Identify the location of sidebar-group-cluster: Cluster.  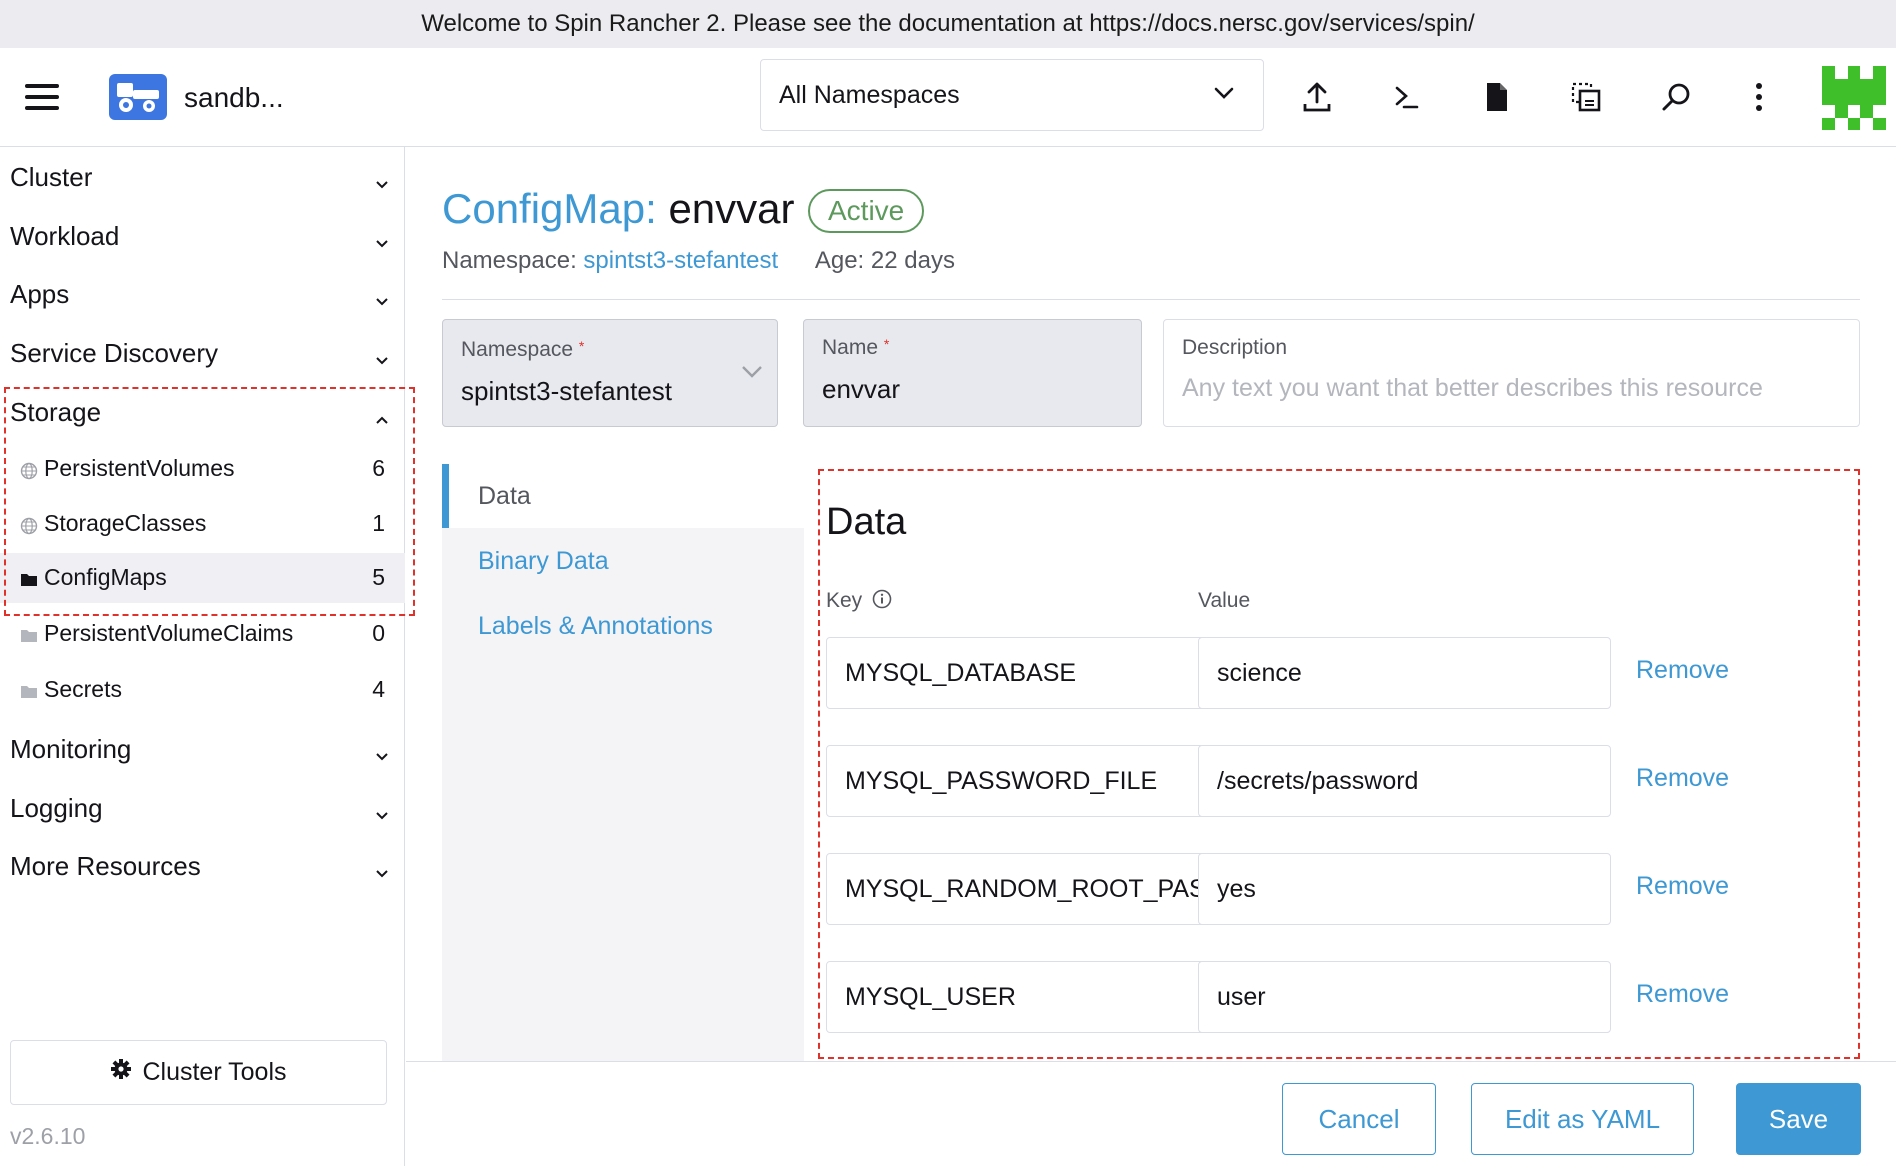
(200, 177).